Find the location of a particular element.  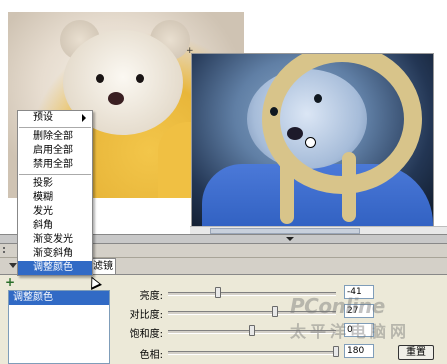

menu-item-label: 模糊 is located at coordinates (43, 197).